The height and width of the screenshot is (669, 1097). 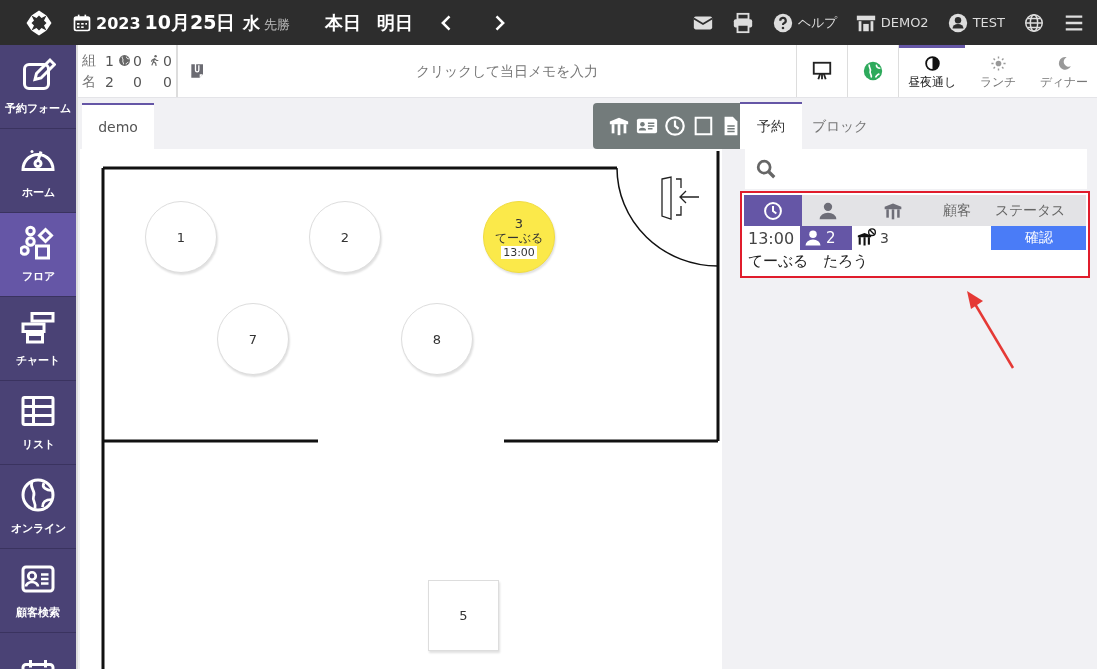 I want to click on table-number: 2, so click(x=345, y=237).